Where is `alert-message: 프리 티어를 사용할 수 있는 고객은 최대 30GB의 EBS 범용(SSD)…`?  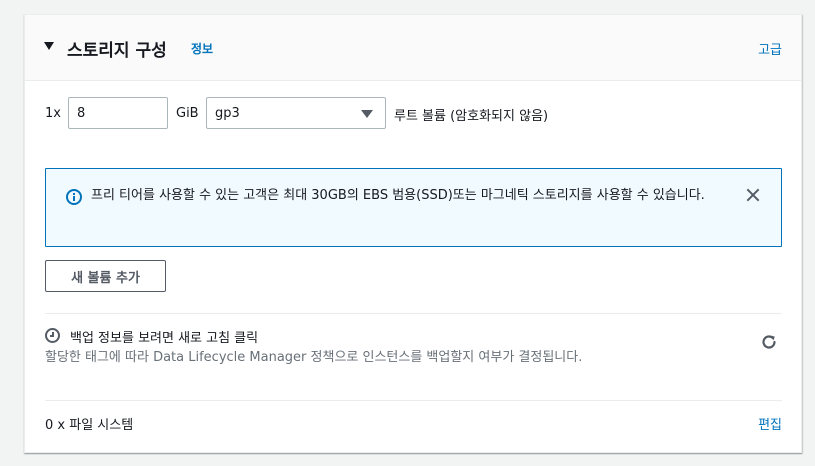
alert-message: 프리 티어를 사용할 수 있는 고객은 최대 30GB의 EBS 범용(SSD)… is located at coordinates (398, 195).